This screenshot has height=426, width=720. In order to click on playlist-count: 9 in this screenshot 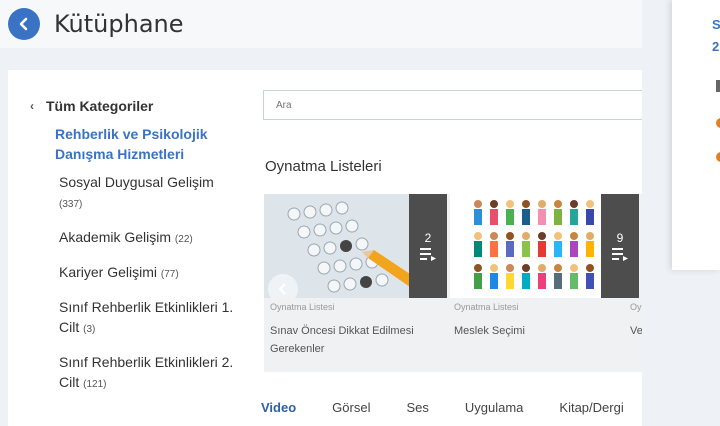, I will do `click(620, 238)`.